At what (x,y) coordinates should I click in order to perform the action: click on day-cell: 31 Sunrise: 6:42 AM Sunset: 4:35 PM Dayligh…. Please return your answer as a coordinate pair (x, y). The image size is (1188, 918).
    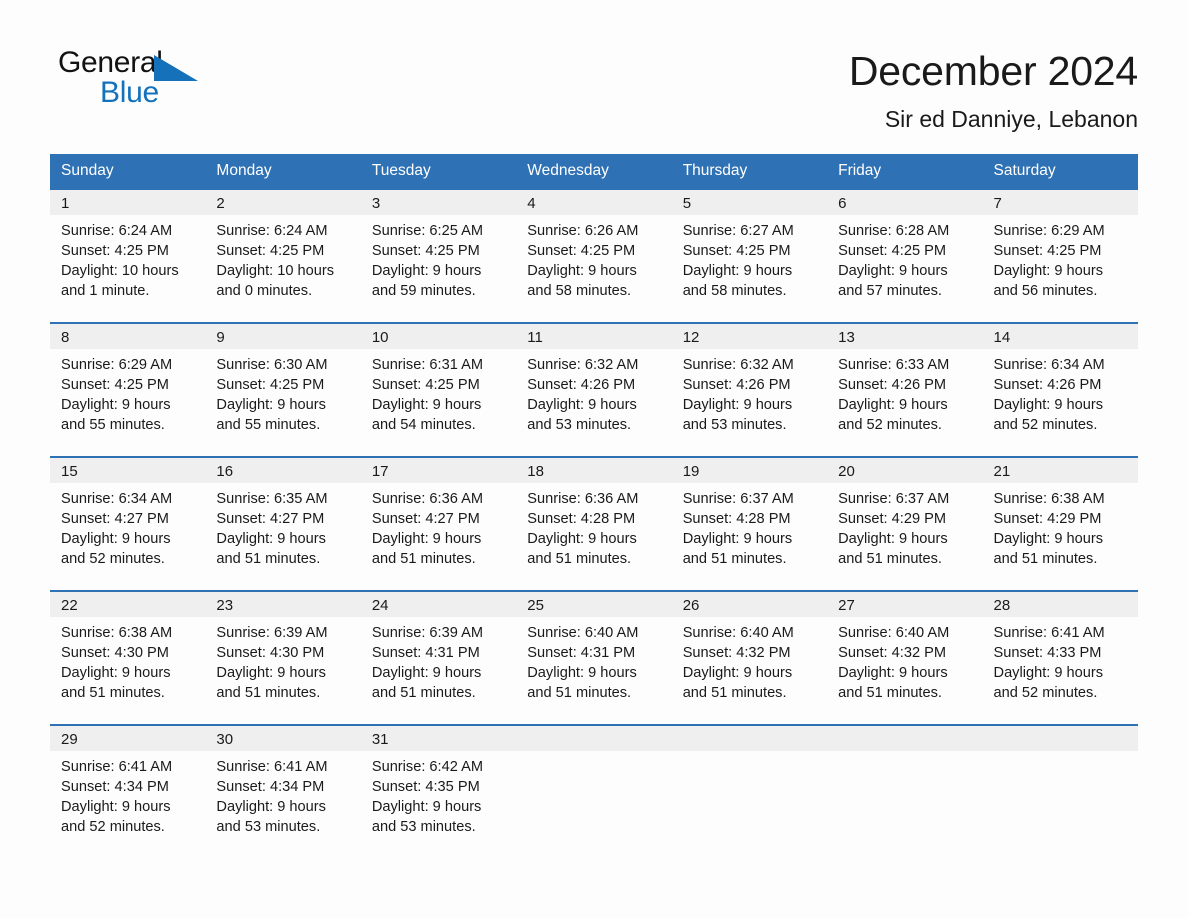
    Looking at the image, I should click on (438, 791).